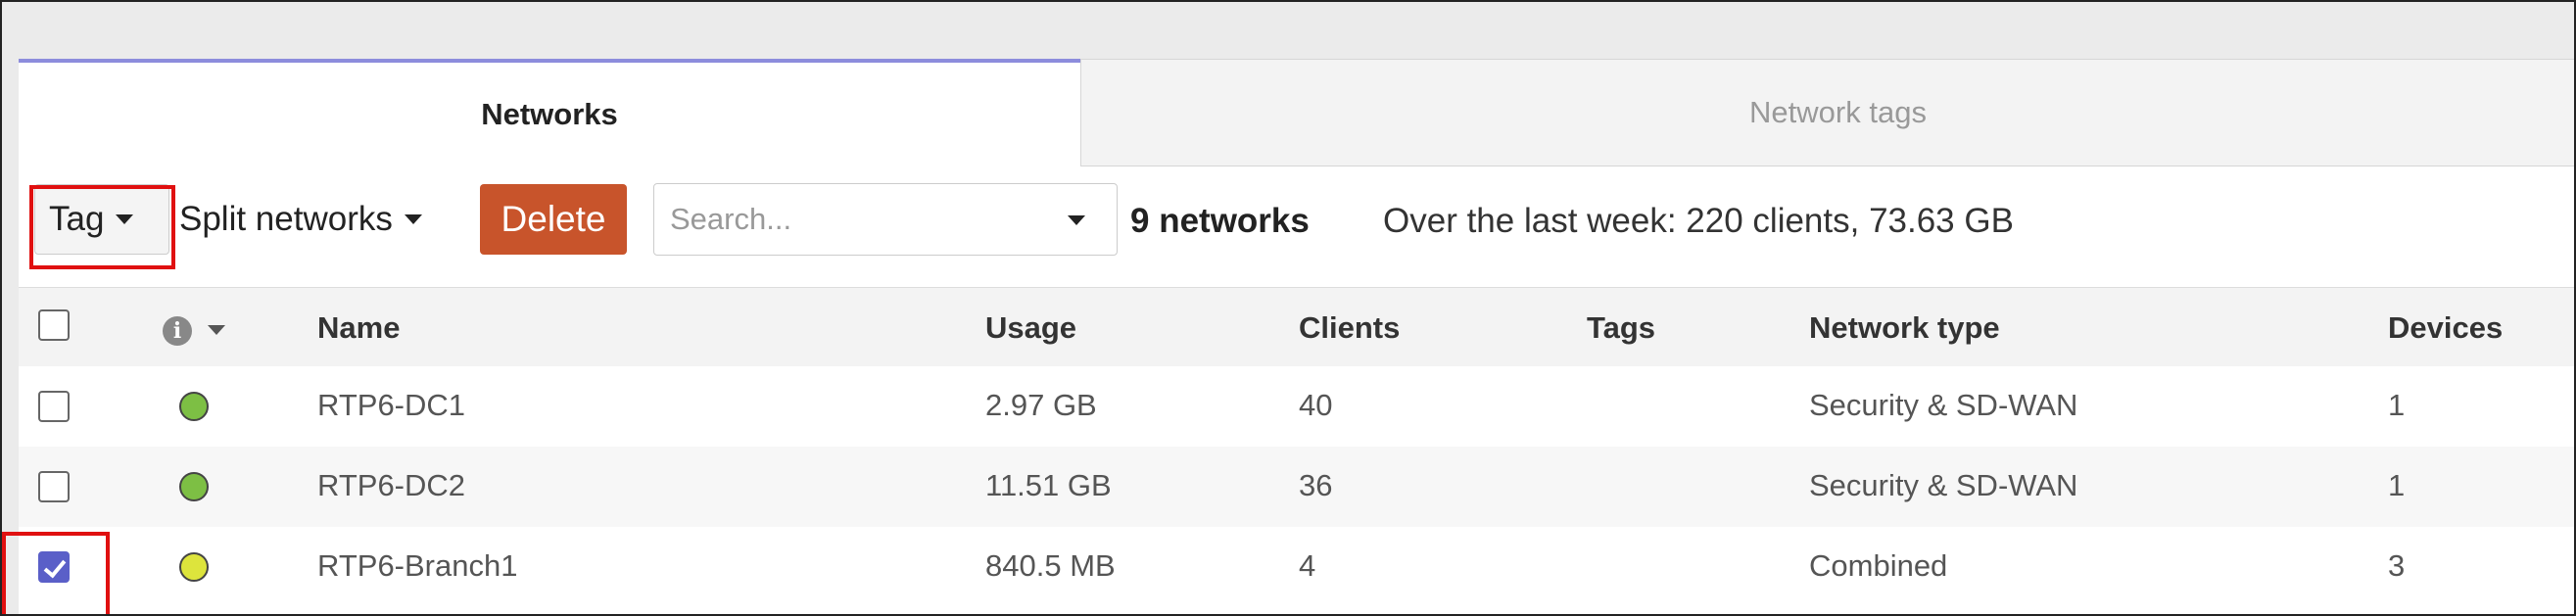 The height and width of the screenshot is (616, 2576). I want to click on network-name: RTP6-Branch1, so click(417, 566).